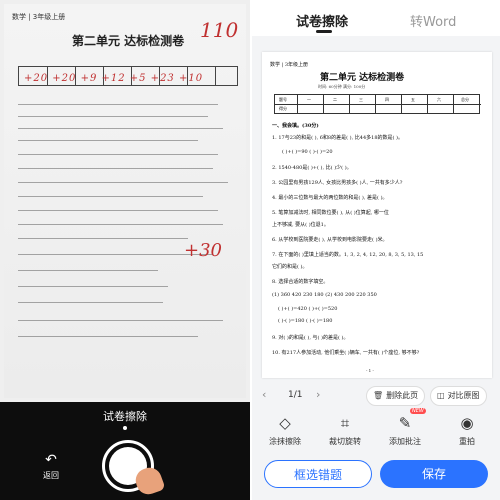 The width and height of the screenshot is (500, 500). Describe the element at coordinates (330, 198) in the screenshot. I see `doc-question: 4. 最小的三位数与最大的两位数的和是( ), 差是( )。` at that location.